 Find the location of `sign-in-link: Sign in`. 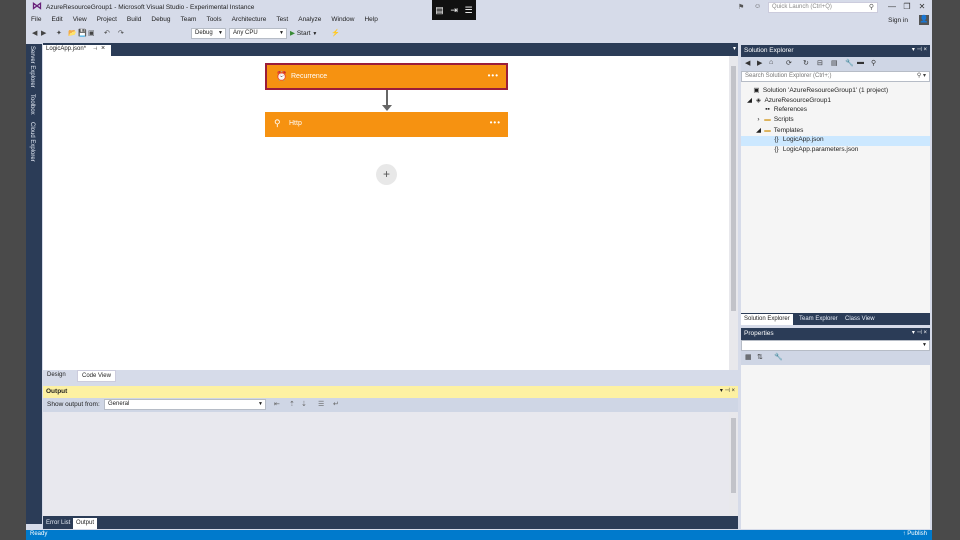

sign-in-link: Sign in is located at coordinates (898, 20).